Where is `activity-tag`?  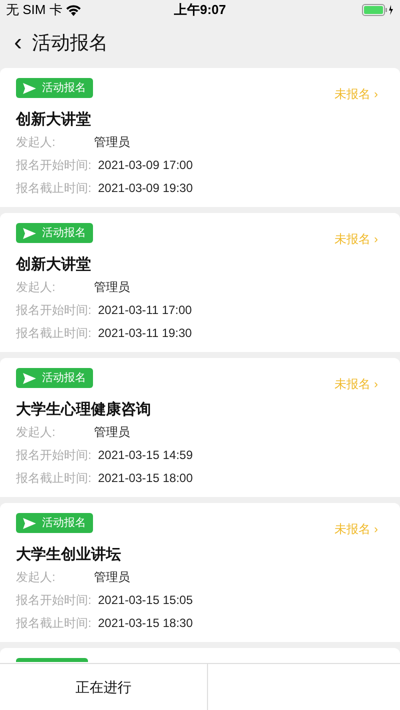
activity-tag is located at coordinates (52, 660).